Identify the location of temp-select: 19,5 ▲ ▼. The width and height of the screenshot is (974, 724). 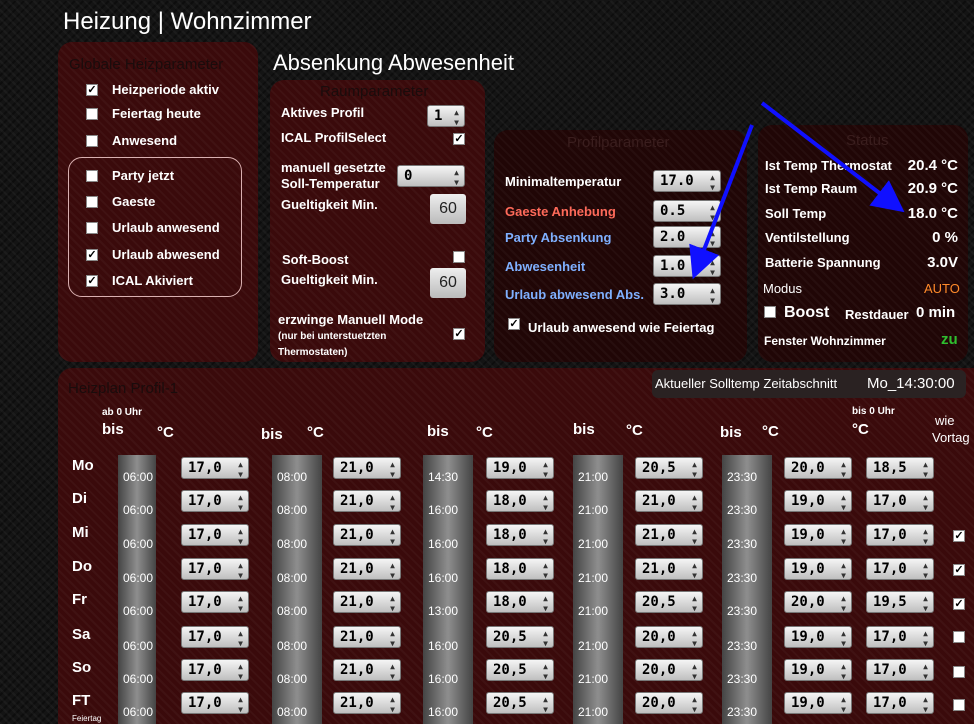
(900, 602).